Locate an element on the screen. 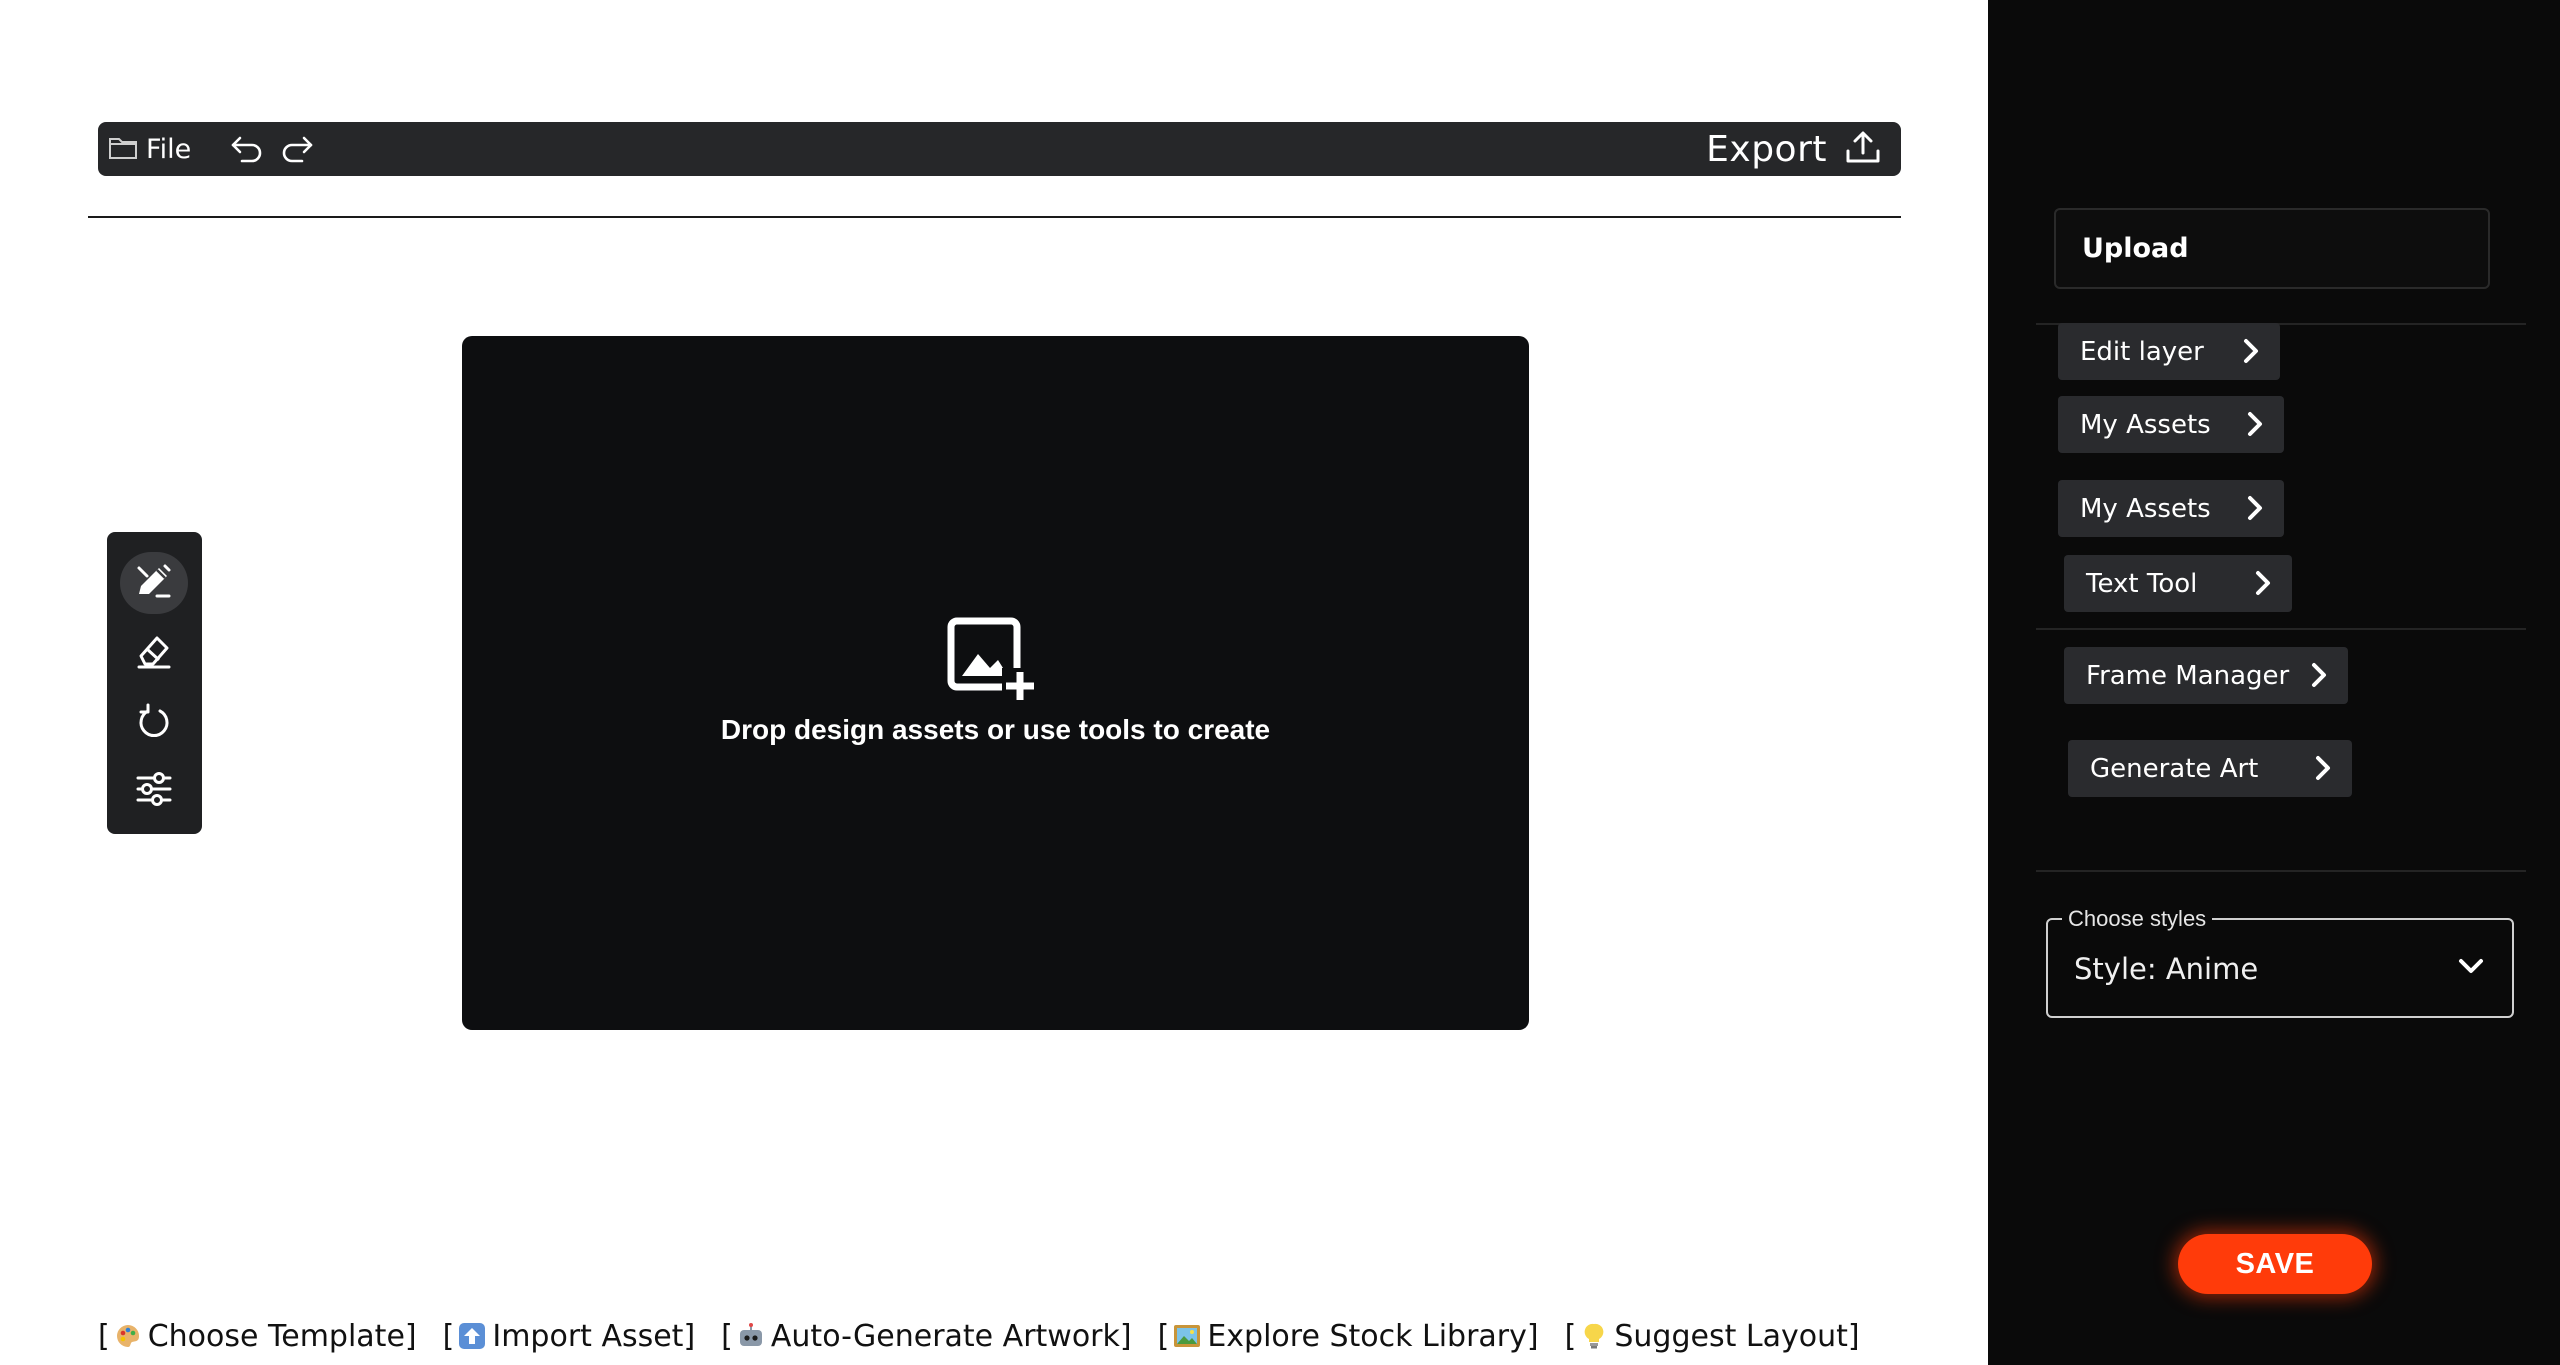 Image resolution: width=2560 pixels, height=1365 pixels. redo-icon is located at coordinates (296, 150).